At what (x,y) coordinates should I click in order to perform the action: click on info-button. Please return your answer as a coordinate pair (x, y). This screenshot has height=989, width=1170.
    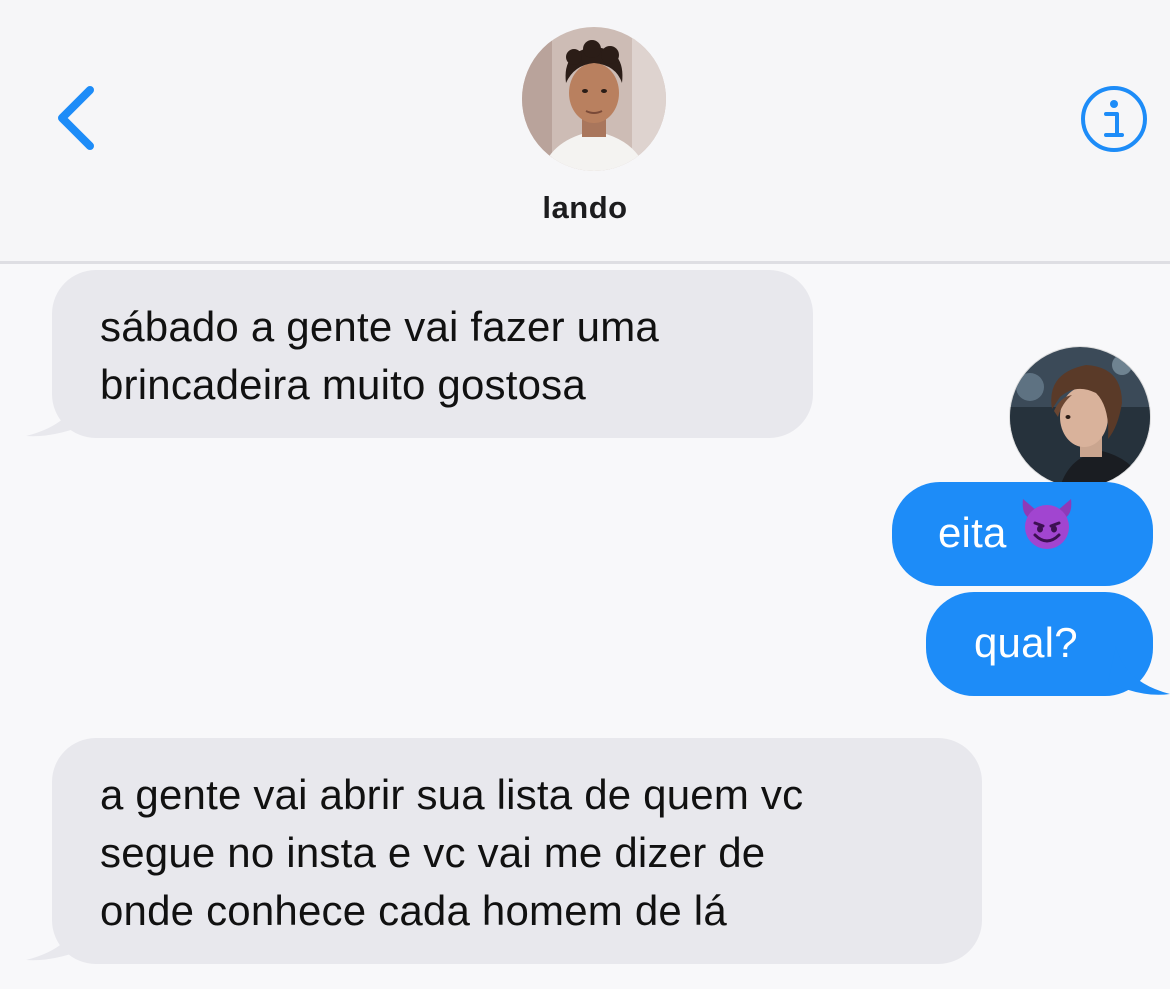
    Looking at the image, I should click on (1114, 119).